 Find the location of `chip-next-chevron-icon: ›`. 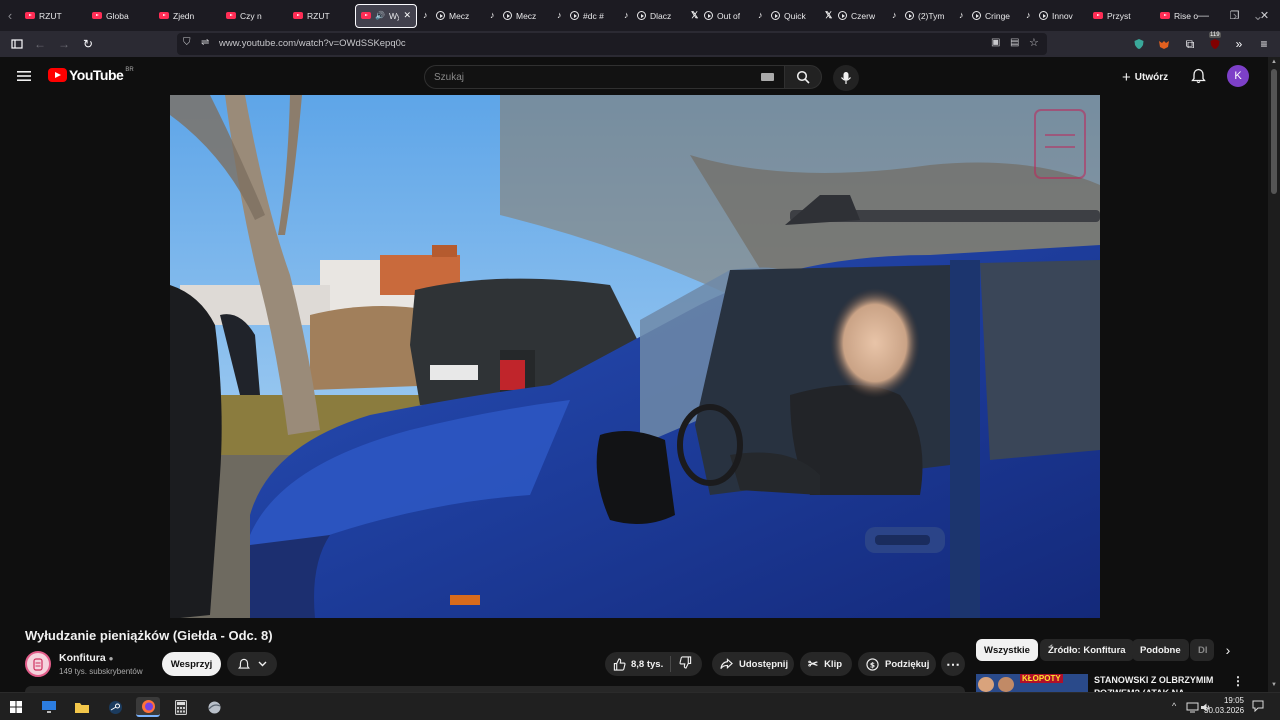

chip-next-chevron-icon: › is located at coordinates (1228, 650).